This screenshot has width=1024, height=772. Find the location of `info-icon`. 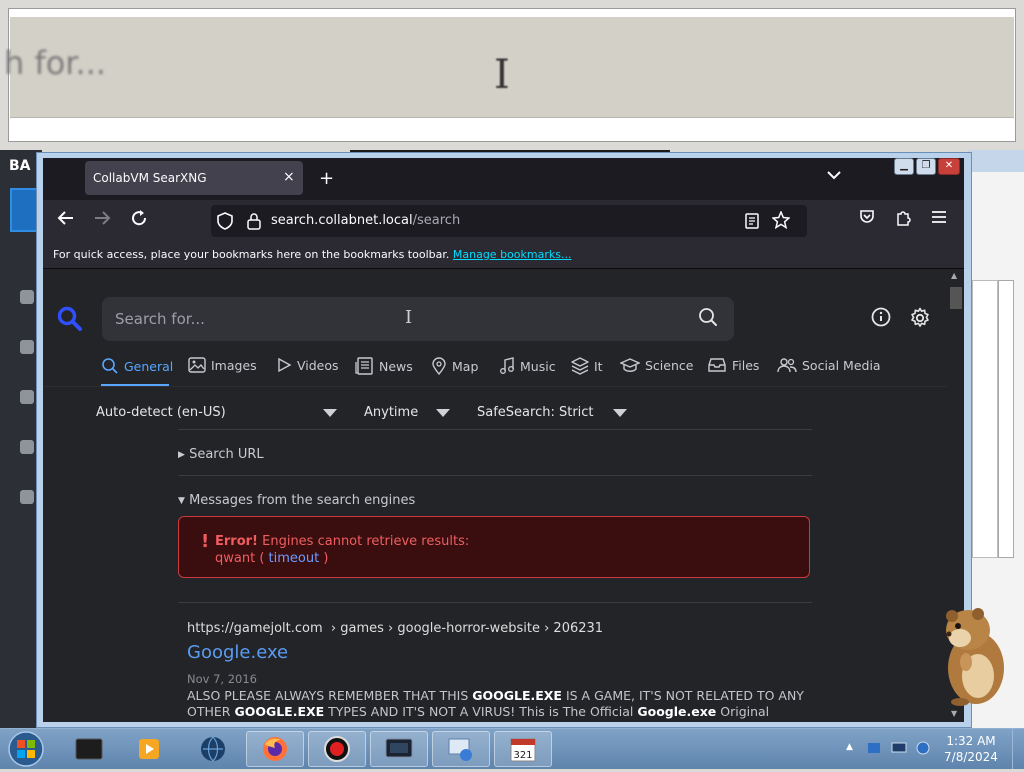

info-icon is located at coordinates (881, 319).